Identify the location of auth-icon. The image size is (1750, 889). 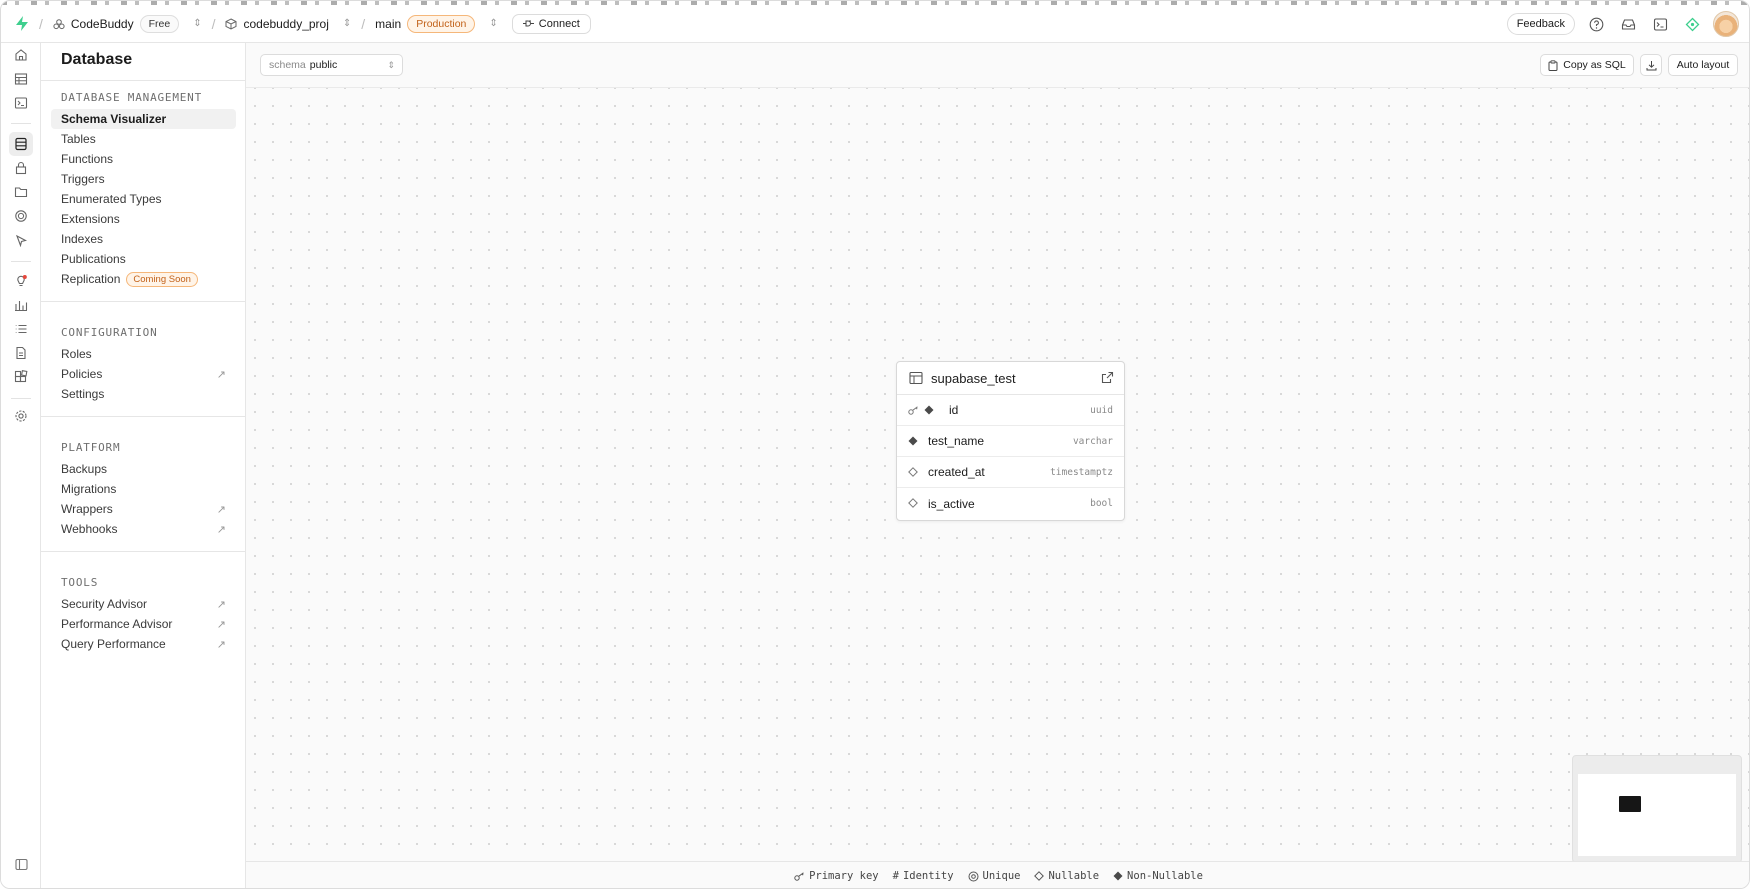
(21, 168).